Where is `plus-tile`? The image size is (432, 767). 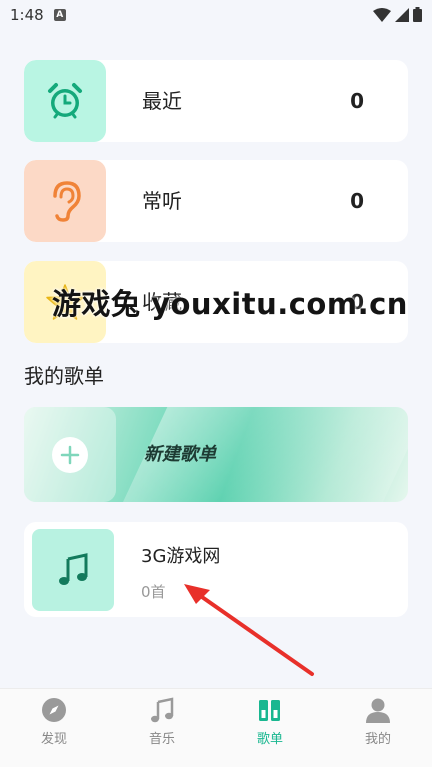 plus-tile is located at coordinates (70, 454).